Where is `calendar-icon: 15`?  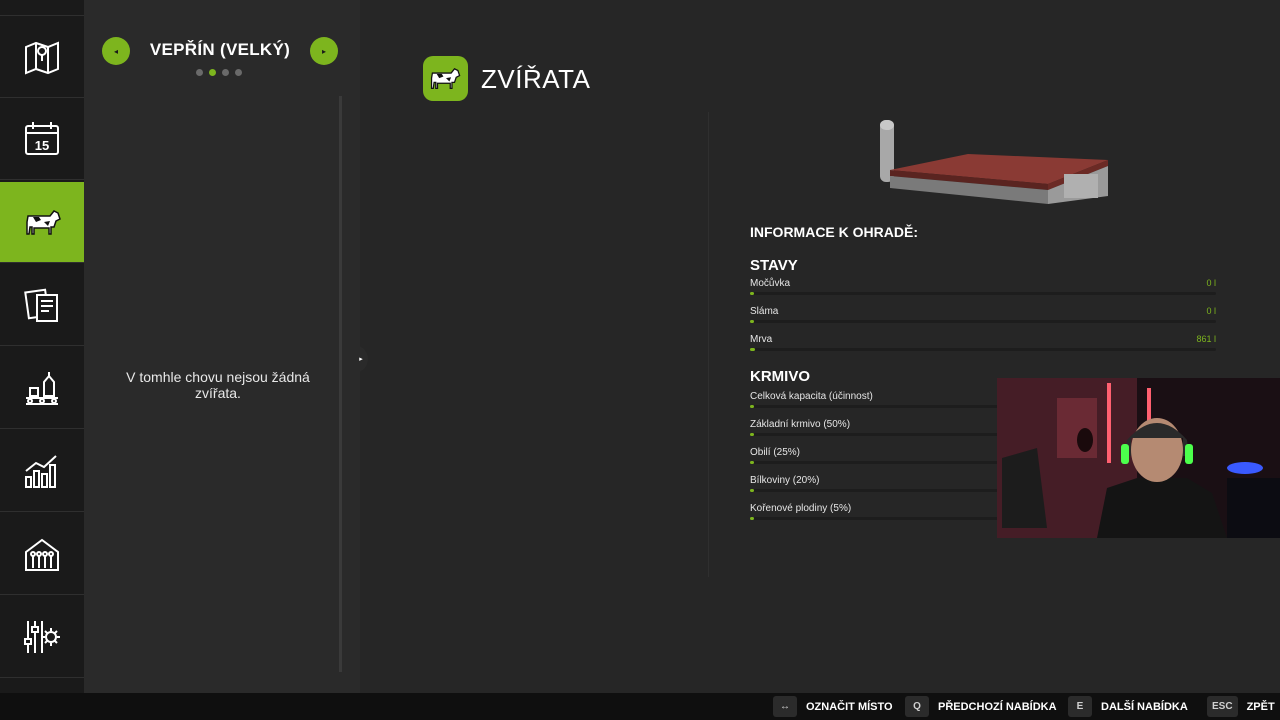
calendar-icon: 15 is located at coordinates (42, 138).